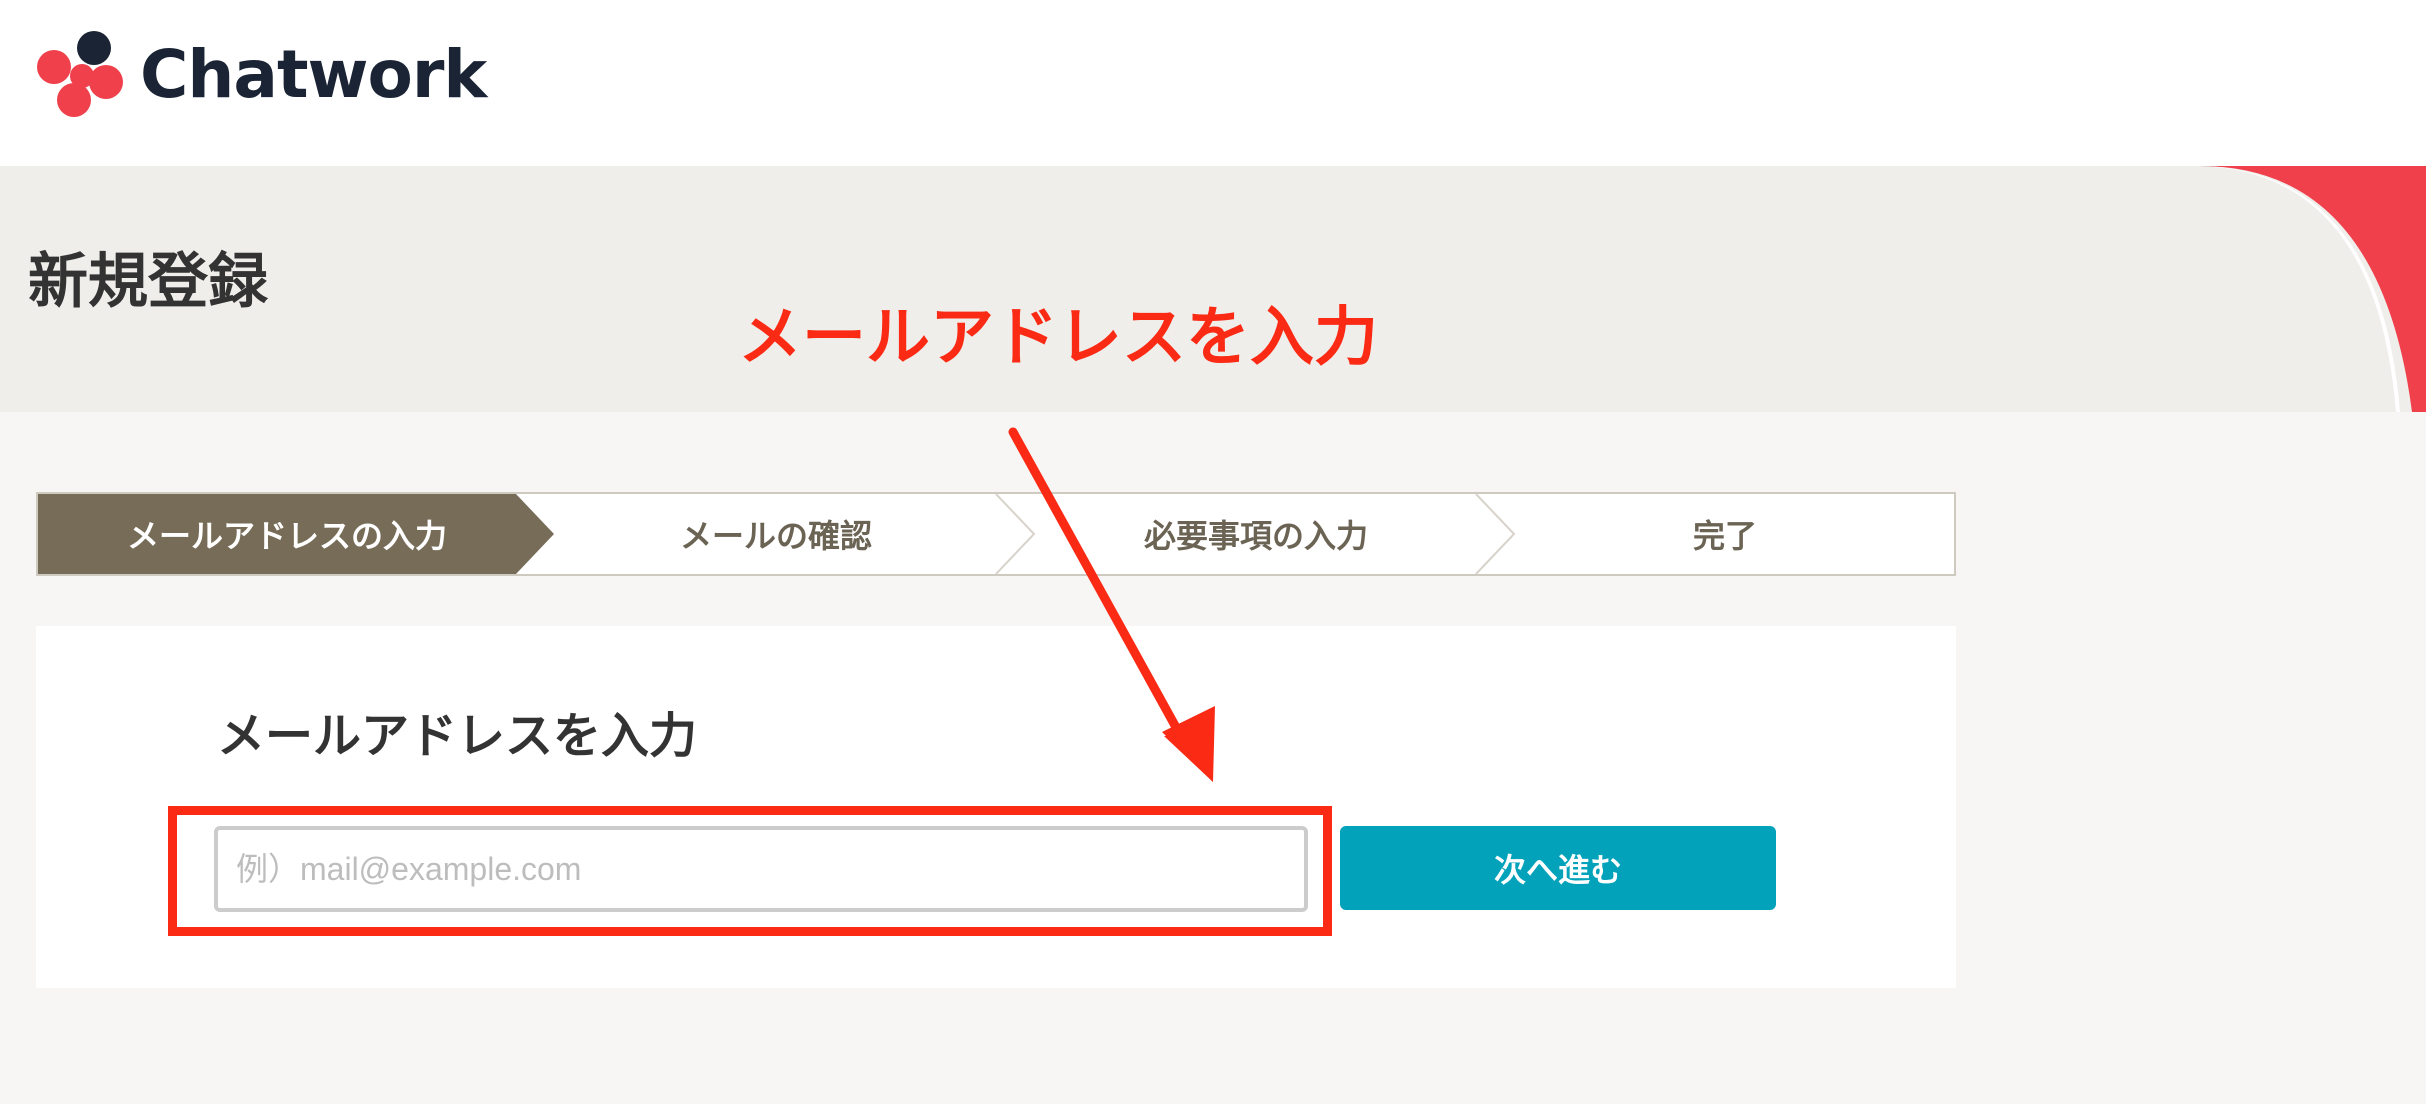  Describe the element at coordinates (148, 282) in the screenshot. I see `page-title: 新規登録` at that location.